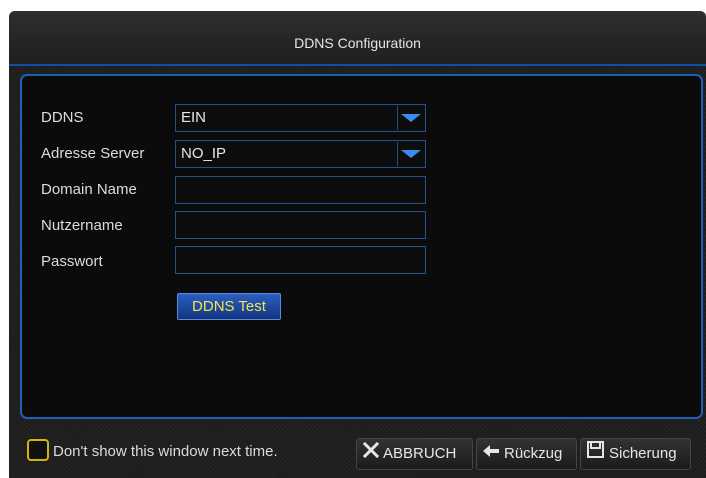 This screenshot has width=706, height=478. Describe the element at coordinates (300, 118) in the screenshot. I see `ddns-select: EIN` at that location.